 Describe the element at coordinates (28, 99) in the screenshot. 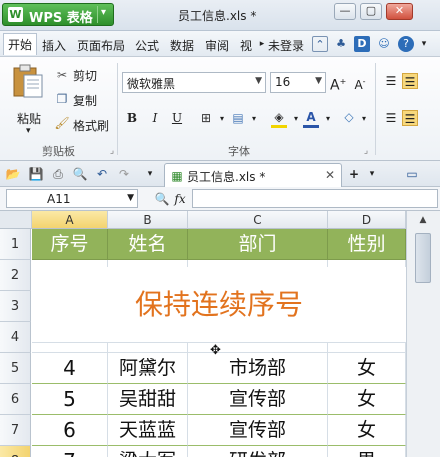

I see `paste-button: 粘贴 ▾` at that location.